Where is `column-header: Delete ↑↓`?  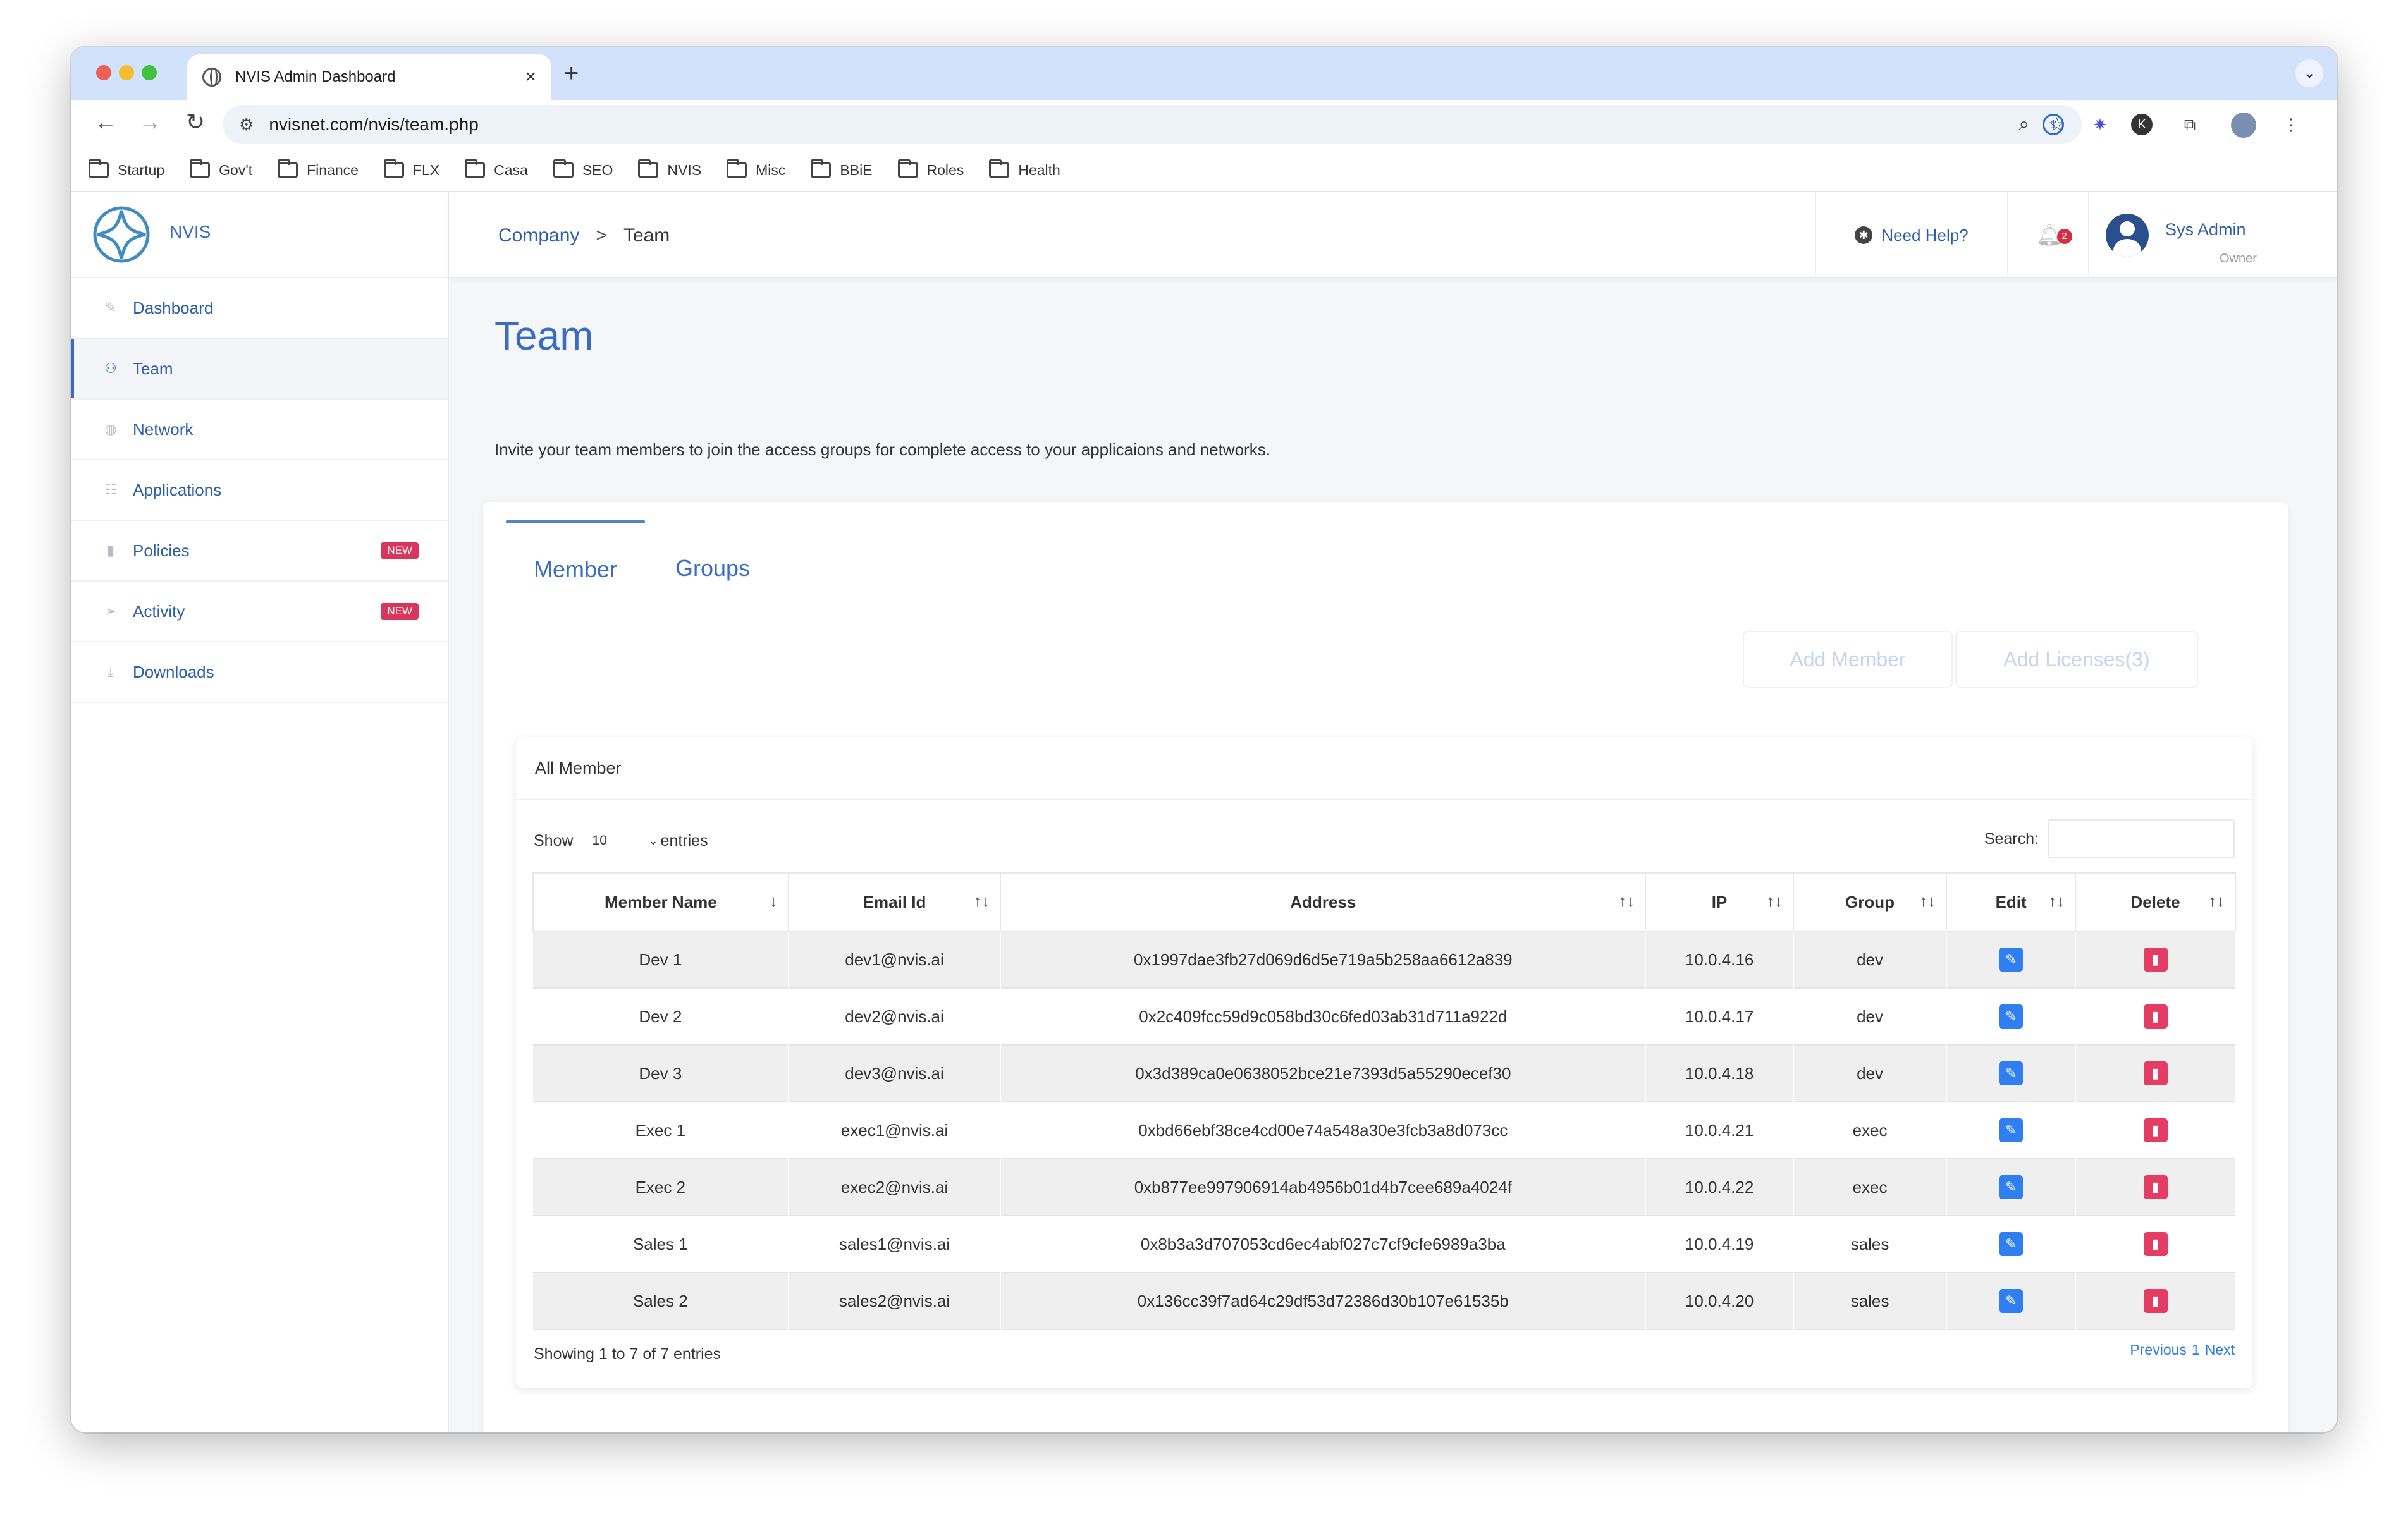
column-header: Delete ↑↓ is located at coordinates (2155, 902).